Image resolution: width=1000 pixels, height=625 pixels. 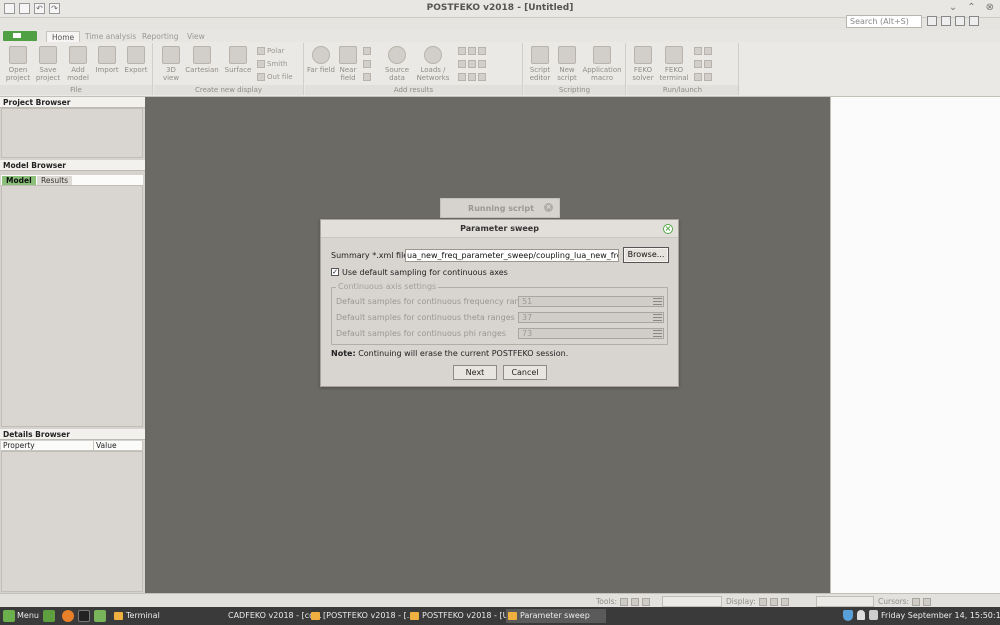 What do you see at coordinates (367, 77) in the screenshot?
I see `rays-button` at bounding box center [367, 77].